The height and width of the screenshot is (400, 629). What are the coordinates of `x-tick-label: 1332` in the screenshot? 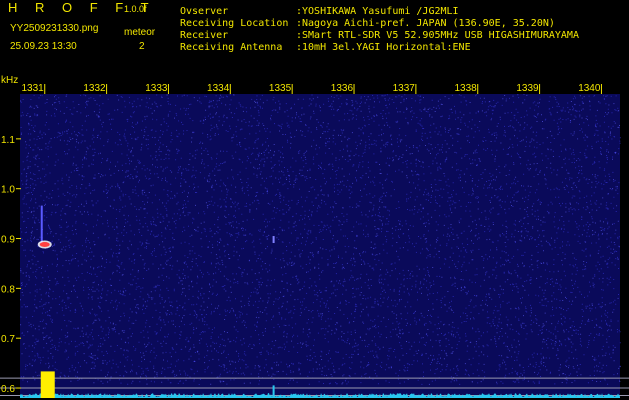 It's located at (94, 88).